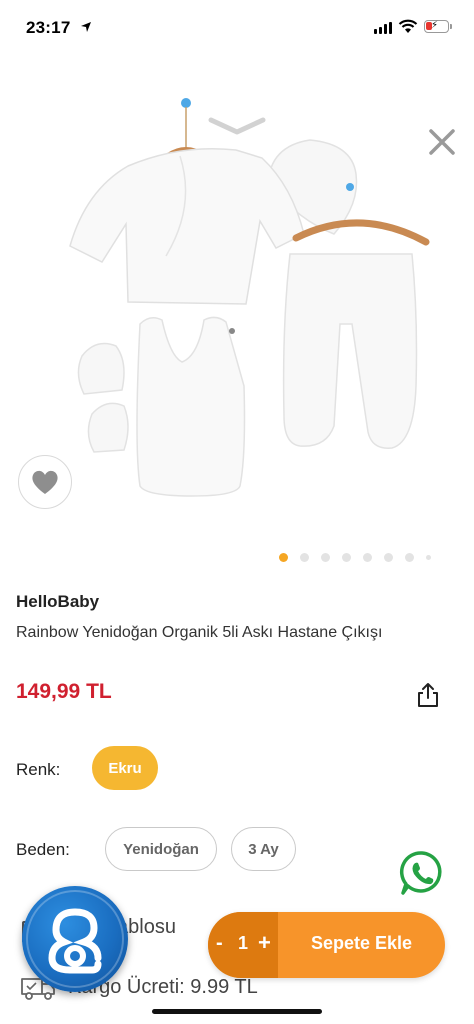 Image resolution: width=474 pixels, height=1024 pixels. I want to click on color-label: Renk:, so click(38, 769).